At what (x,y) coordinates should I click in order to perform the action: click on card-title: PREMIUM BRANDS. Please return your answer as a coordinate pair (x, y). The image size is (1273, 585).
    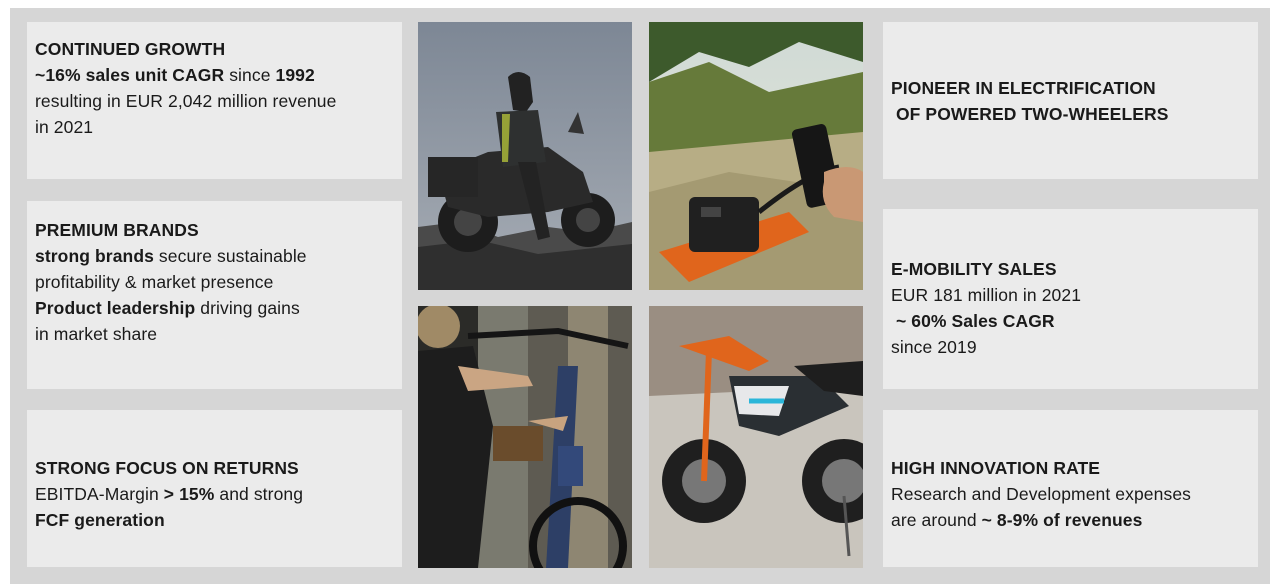
    Looking at the image, I should click on (117, 230).